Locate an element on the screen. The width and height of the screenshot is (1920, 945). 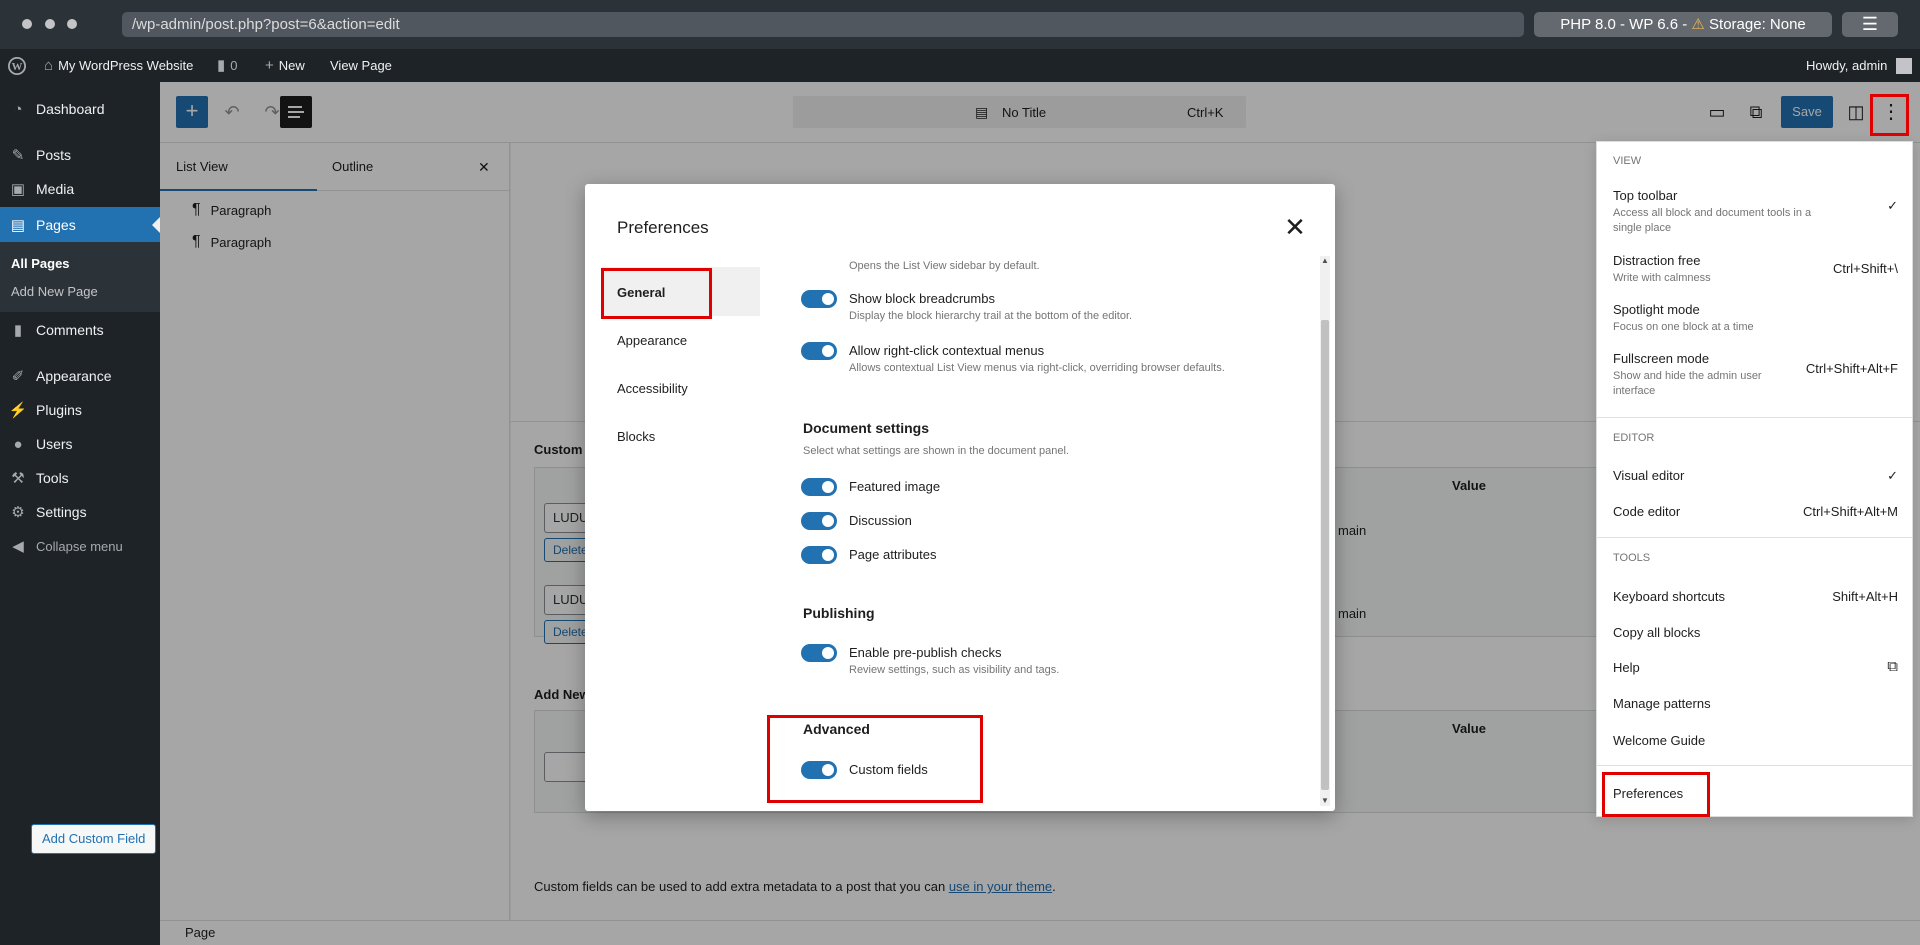
menu-item-help: Help ⧉ is located at coordinates (1755, 666).